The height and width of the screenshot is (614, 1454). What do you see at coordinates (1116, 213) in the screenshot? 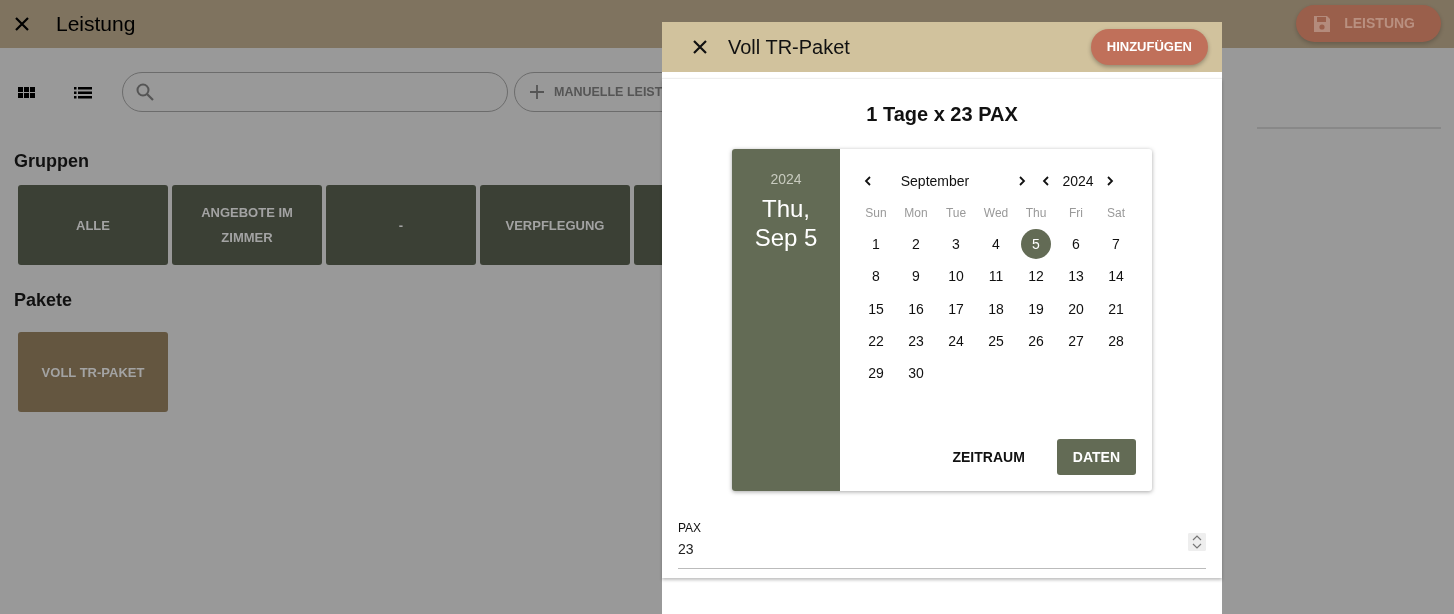
I see `weekday-label: Sat` at bounding box center [1116, 213].